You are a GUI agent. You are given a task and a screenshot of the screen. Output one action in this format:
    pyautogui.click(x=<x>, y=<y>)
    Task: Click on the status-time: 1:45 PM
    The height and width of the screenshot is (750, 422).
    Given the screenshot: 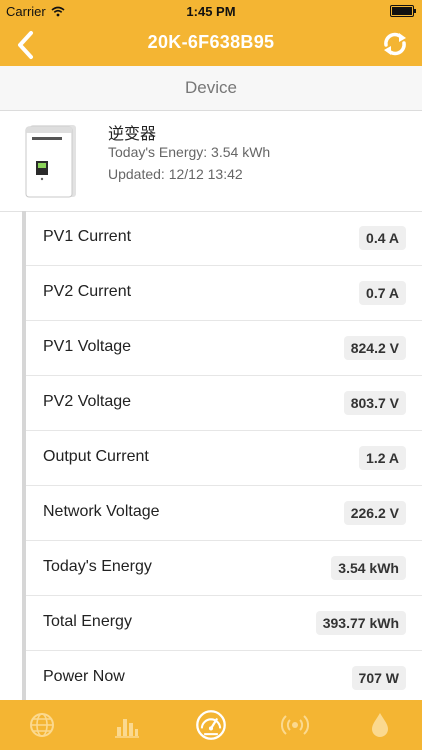 What is the action you would take?
    pyautogui.click(x=211, y=11)
    